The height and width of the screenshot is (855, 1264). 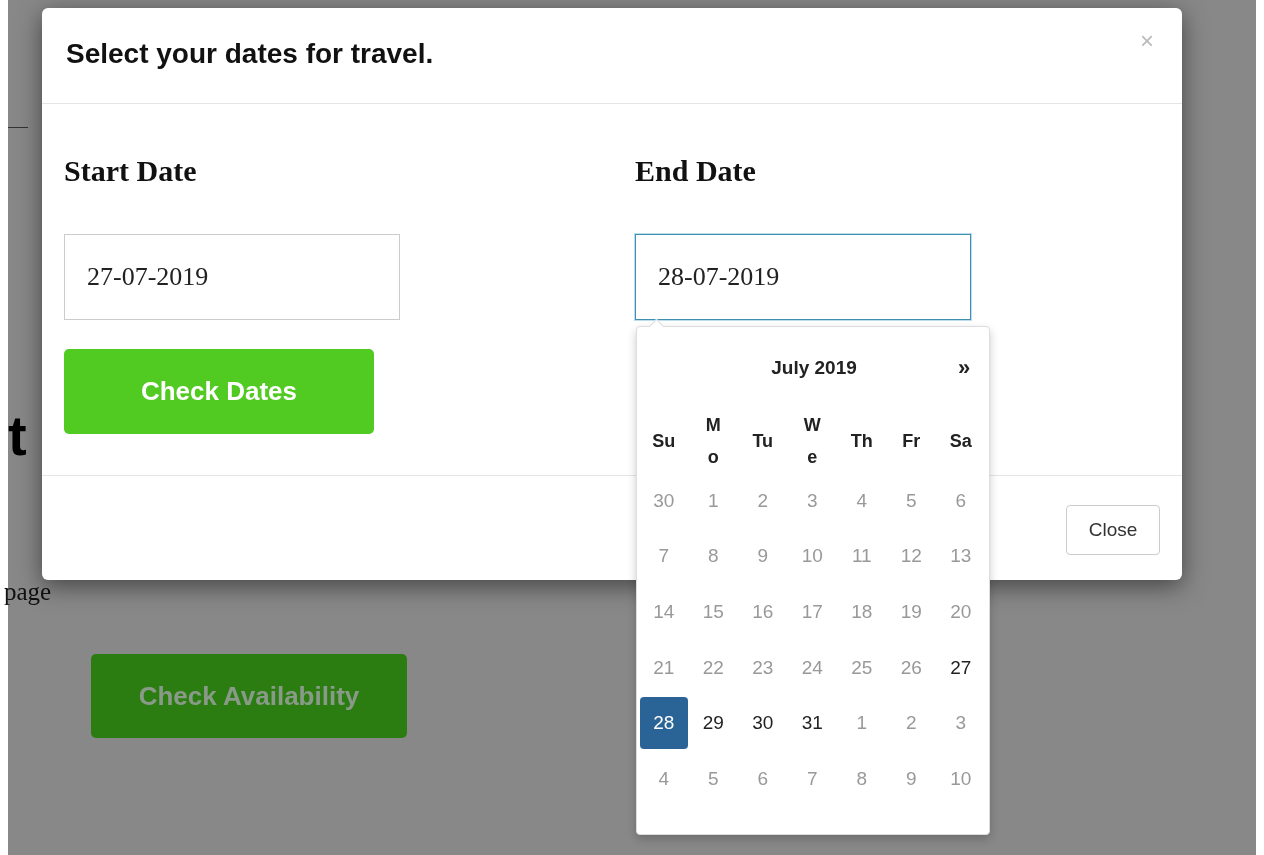 What do you see at coordinates (1113, 529) in the screenshot?
I see `close-button: Close` at bounding box center [1113, 529].